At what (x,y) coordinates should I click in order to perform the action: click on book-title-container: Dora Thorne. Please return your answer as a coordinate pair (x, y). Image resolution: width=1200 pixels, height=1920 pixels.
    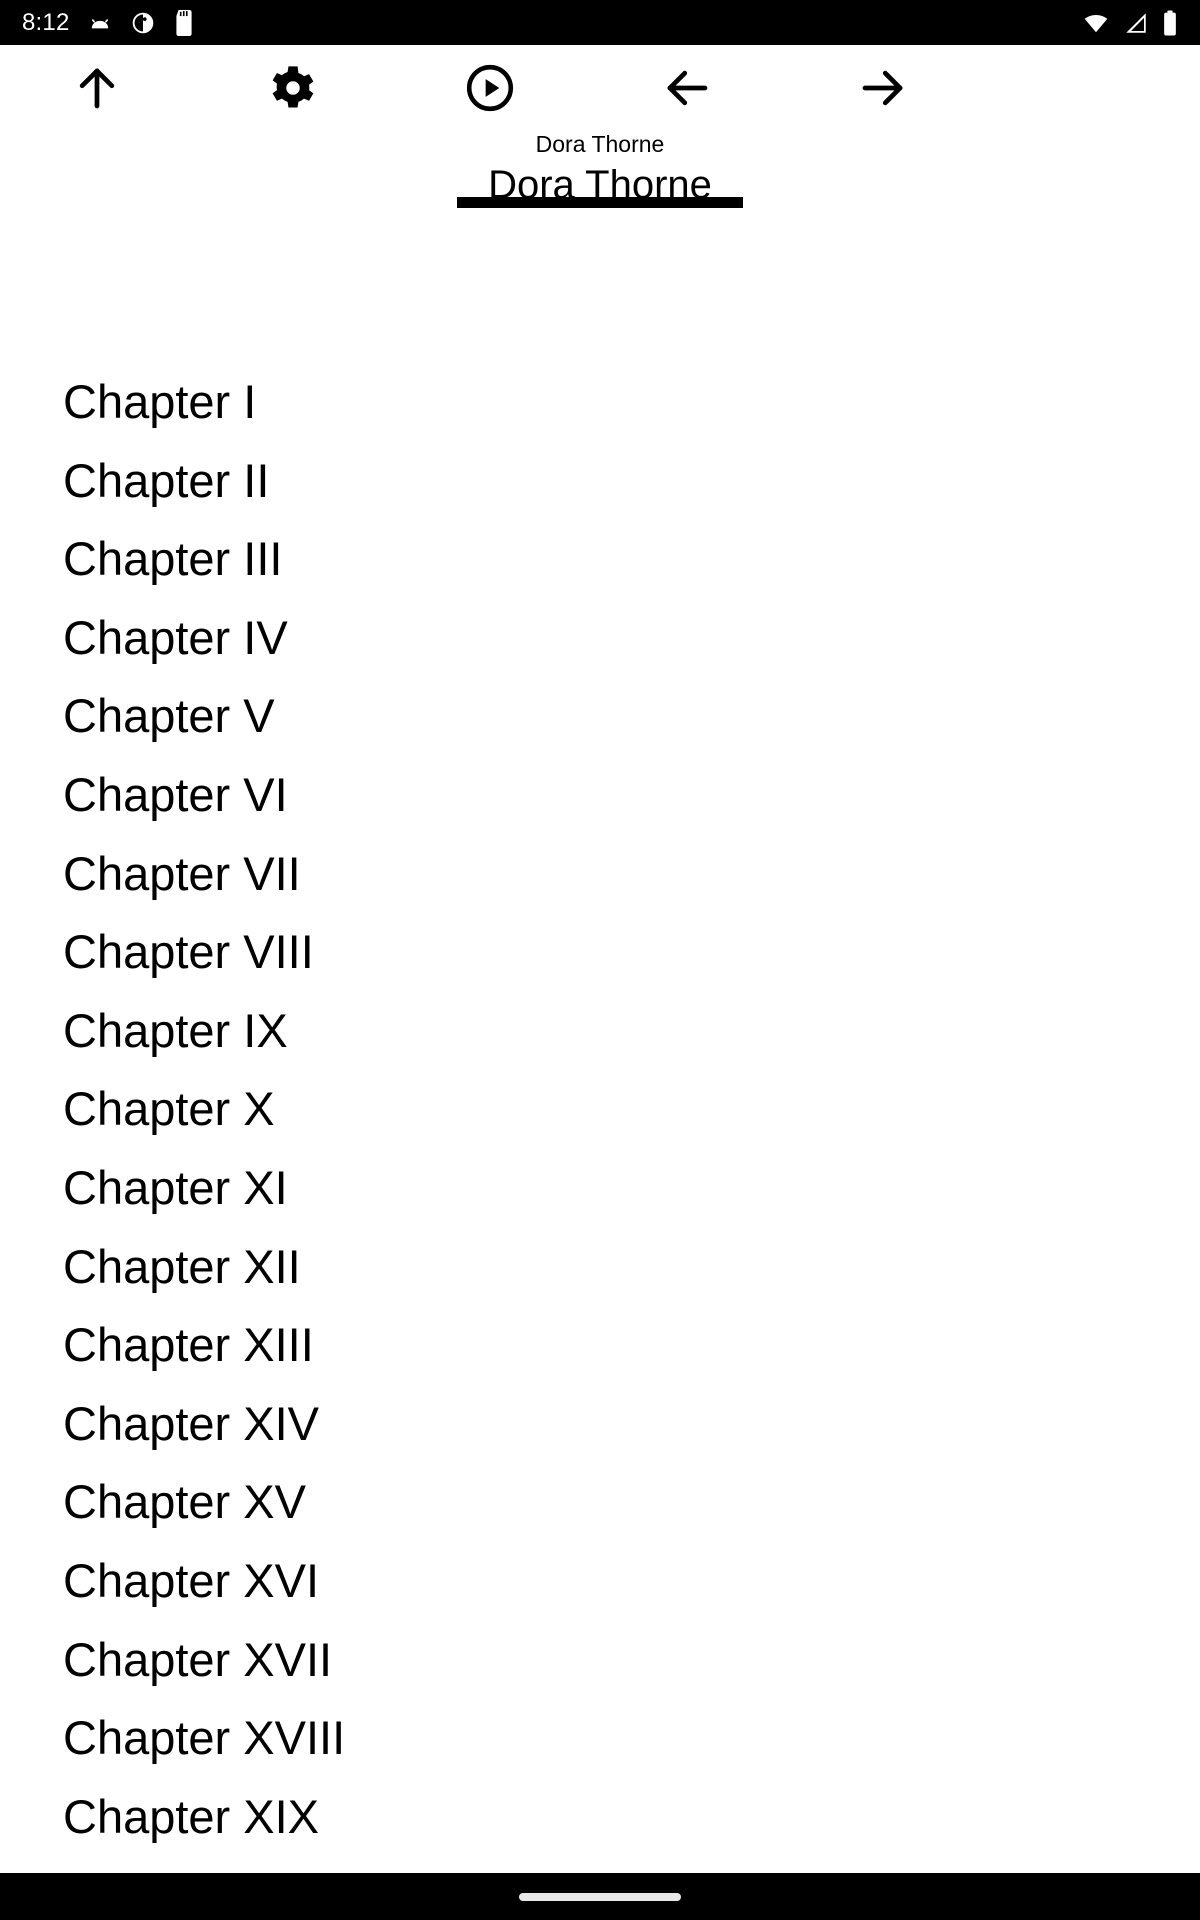
    Looking at the image, I should click on (600, 185).